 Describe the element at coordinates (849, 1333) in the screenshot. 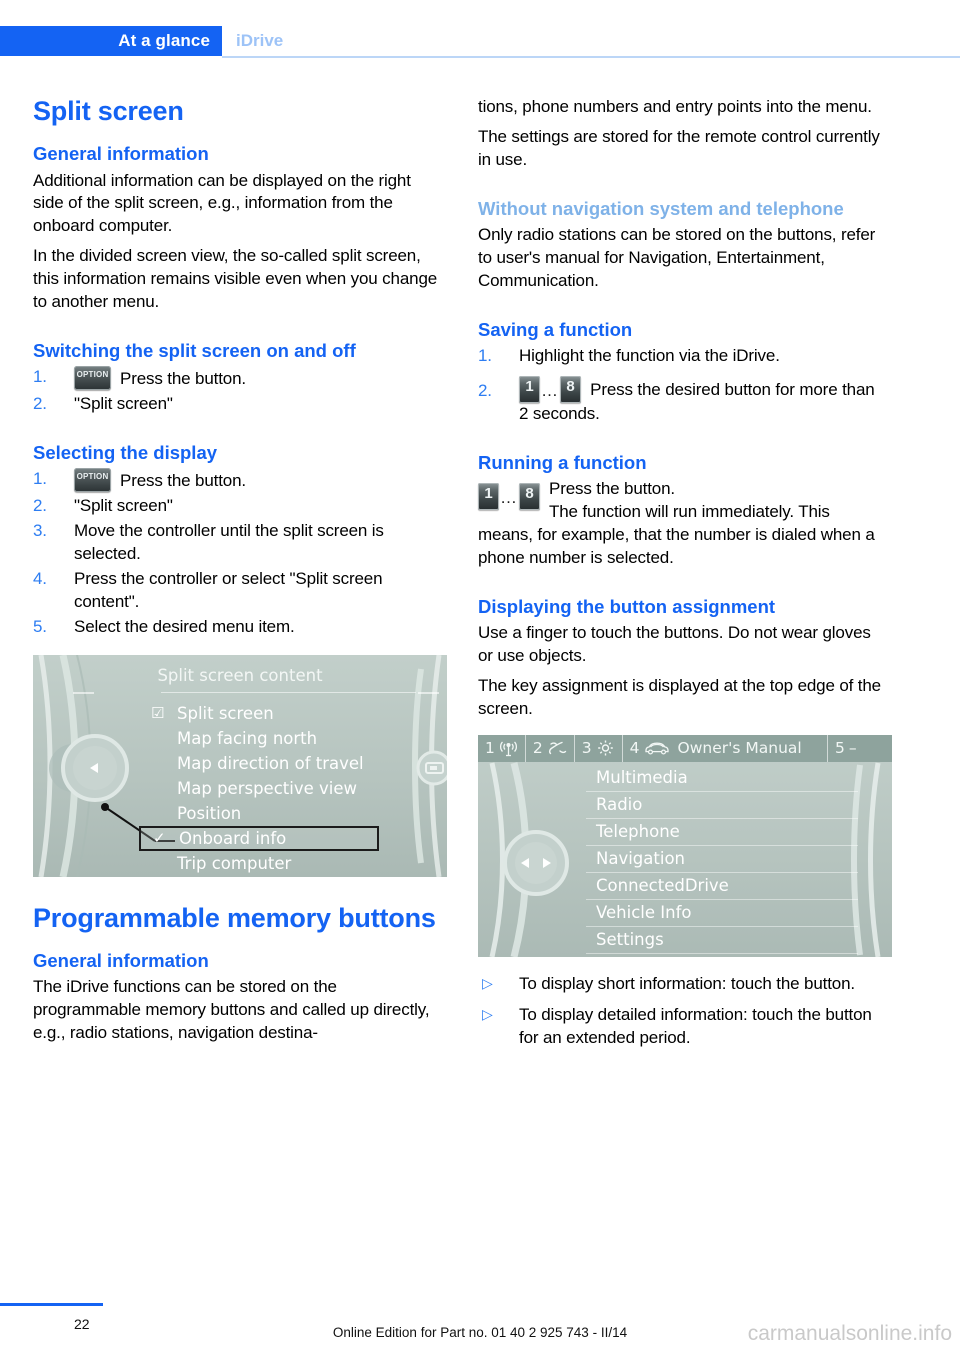

I see `watermark: carmanualsonline.info` at that location.